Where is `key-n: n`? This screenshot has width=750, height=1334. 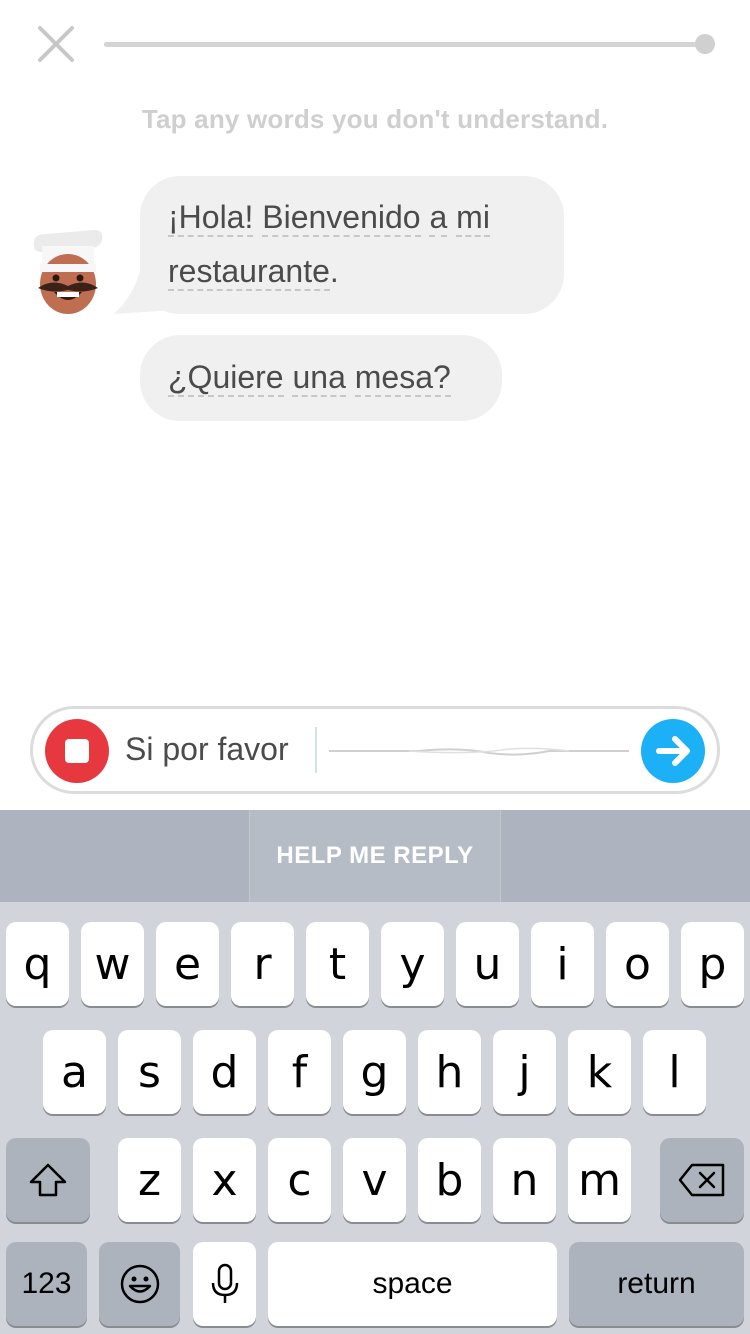 key-n: n is located at coordinates (524, 1180).